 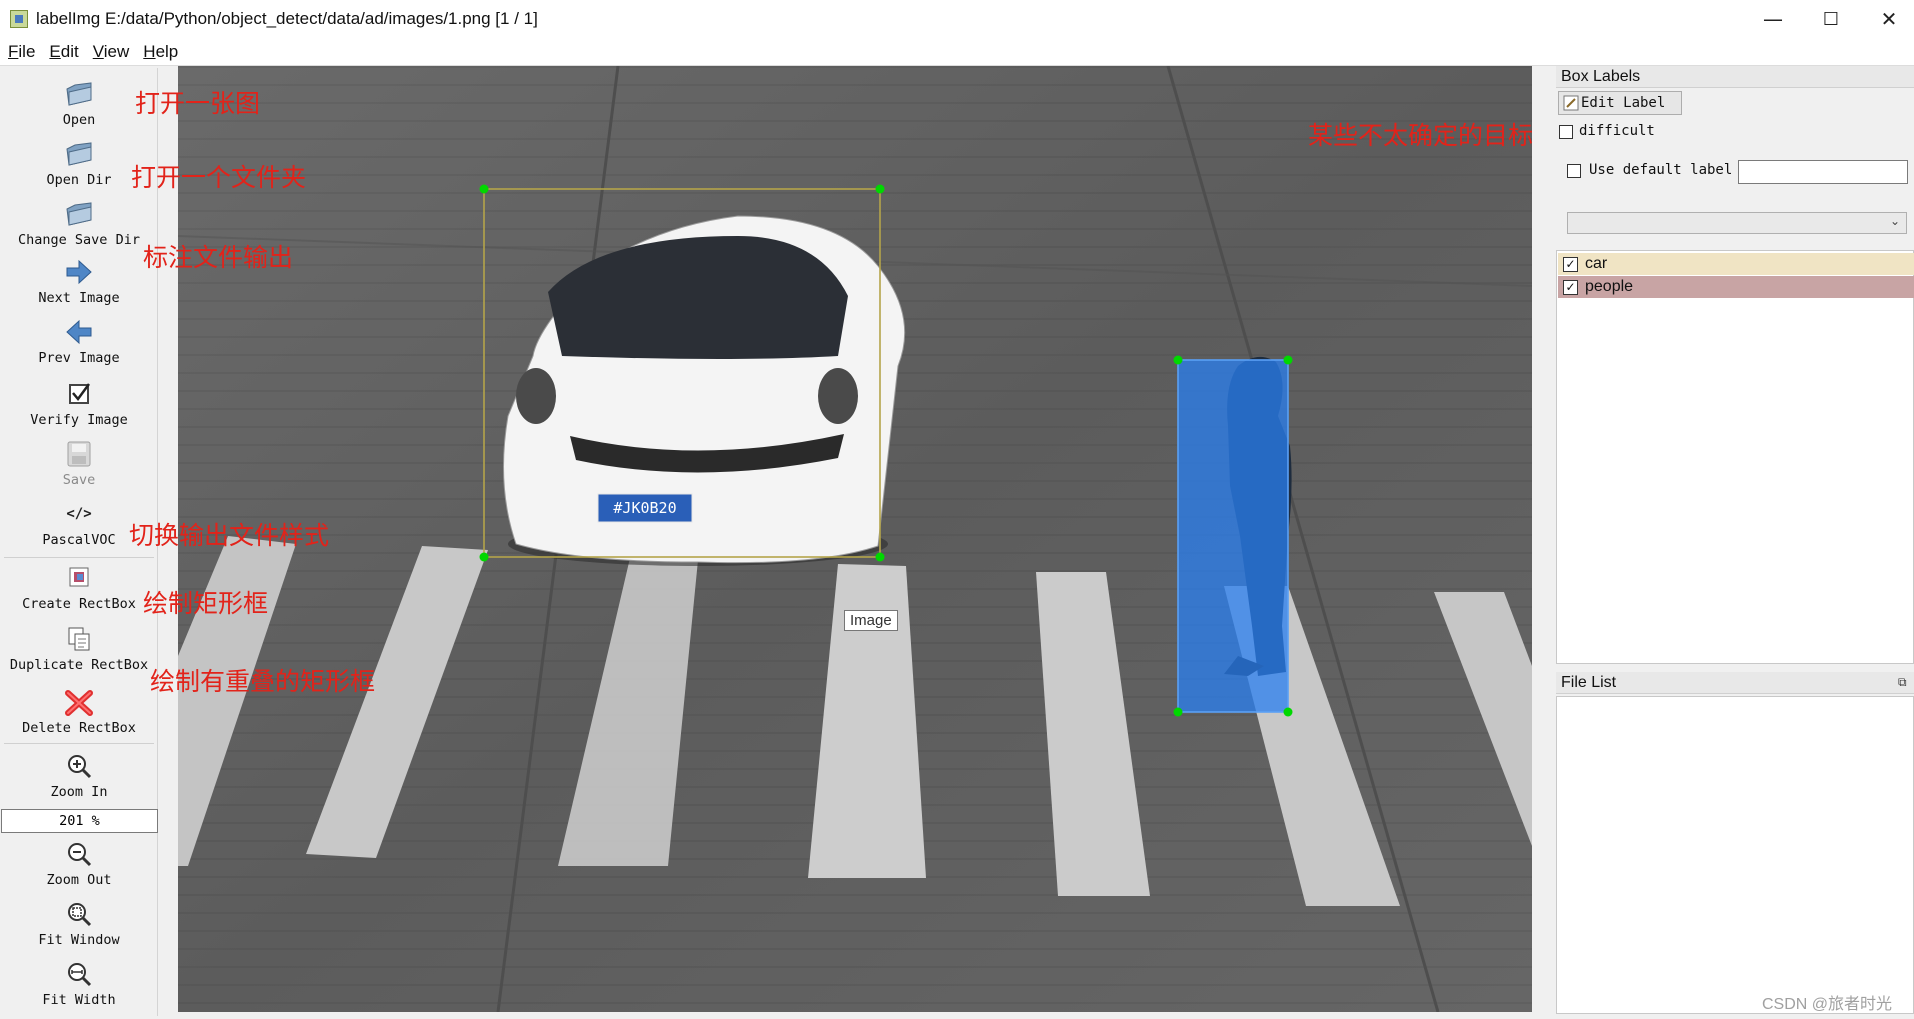 What do you see at coordinates (79, 272) in the screenshot?
I see `arrow-right-icon` at bounding box center [79, 272].